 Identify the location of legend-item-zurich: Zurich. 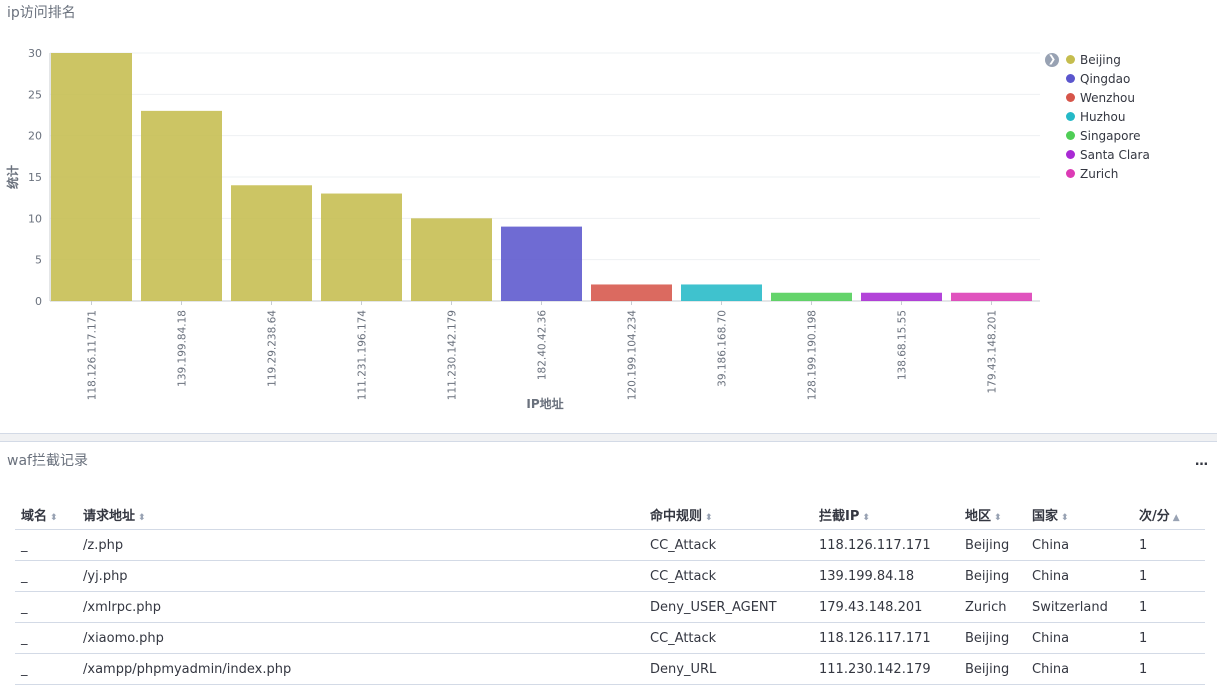
(1108, 173).